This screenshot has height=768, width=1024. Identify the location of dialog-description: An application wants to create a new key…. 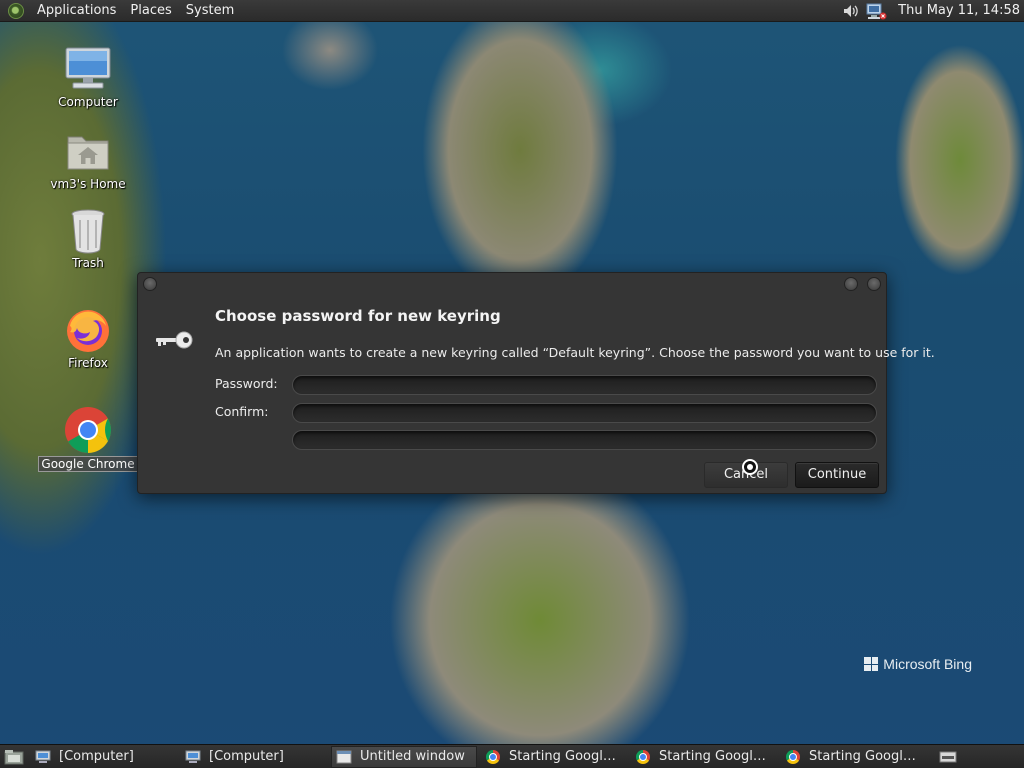
(575, 352).